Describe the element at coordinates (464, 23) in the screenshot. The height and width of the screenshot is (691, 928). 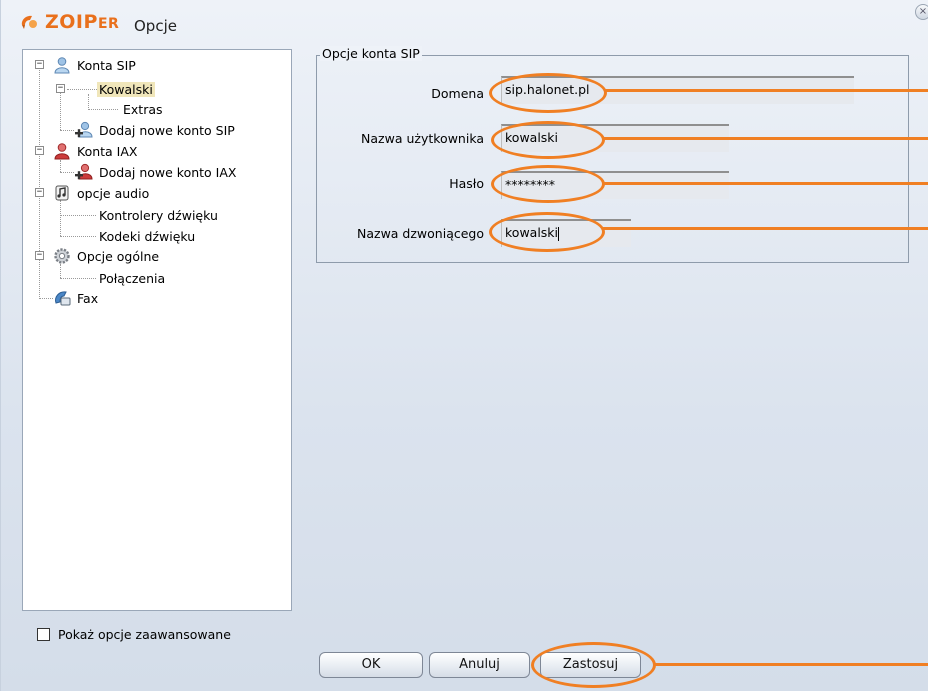
I see `title-bar: ZOIPER Opcje ×` at that location.